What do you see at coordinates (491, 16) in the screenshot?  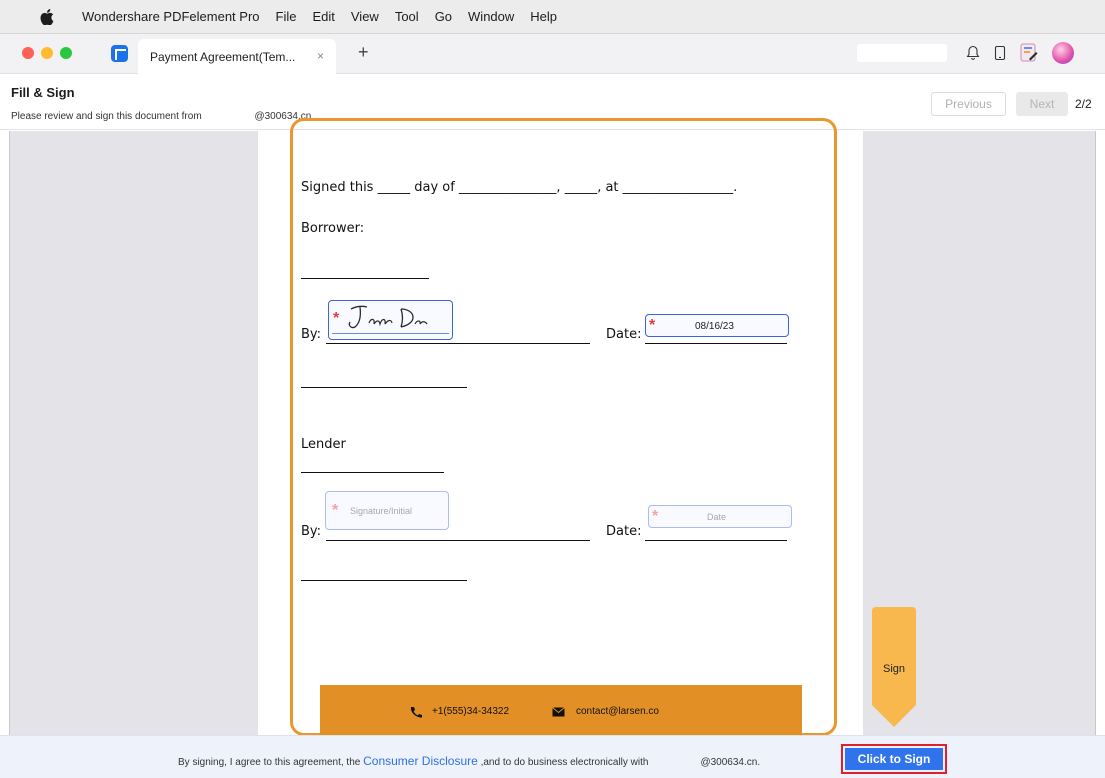 I see `menu-window: Window` at bounding box center [491, 16].